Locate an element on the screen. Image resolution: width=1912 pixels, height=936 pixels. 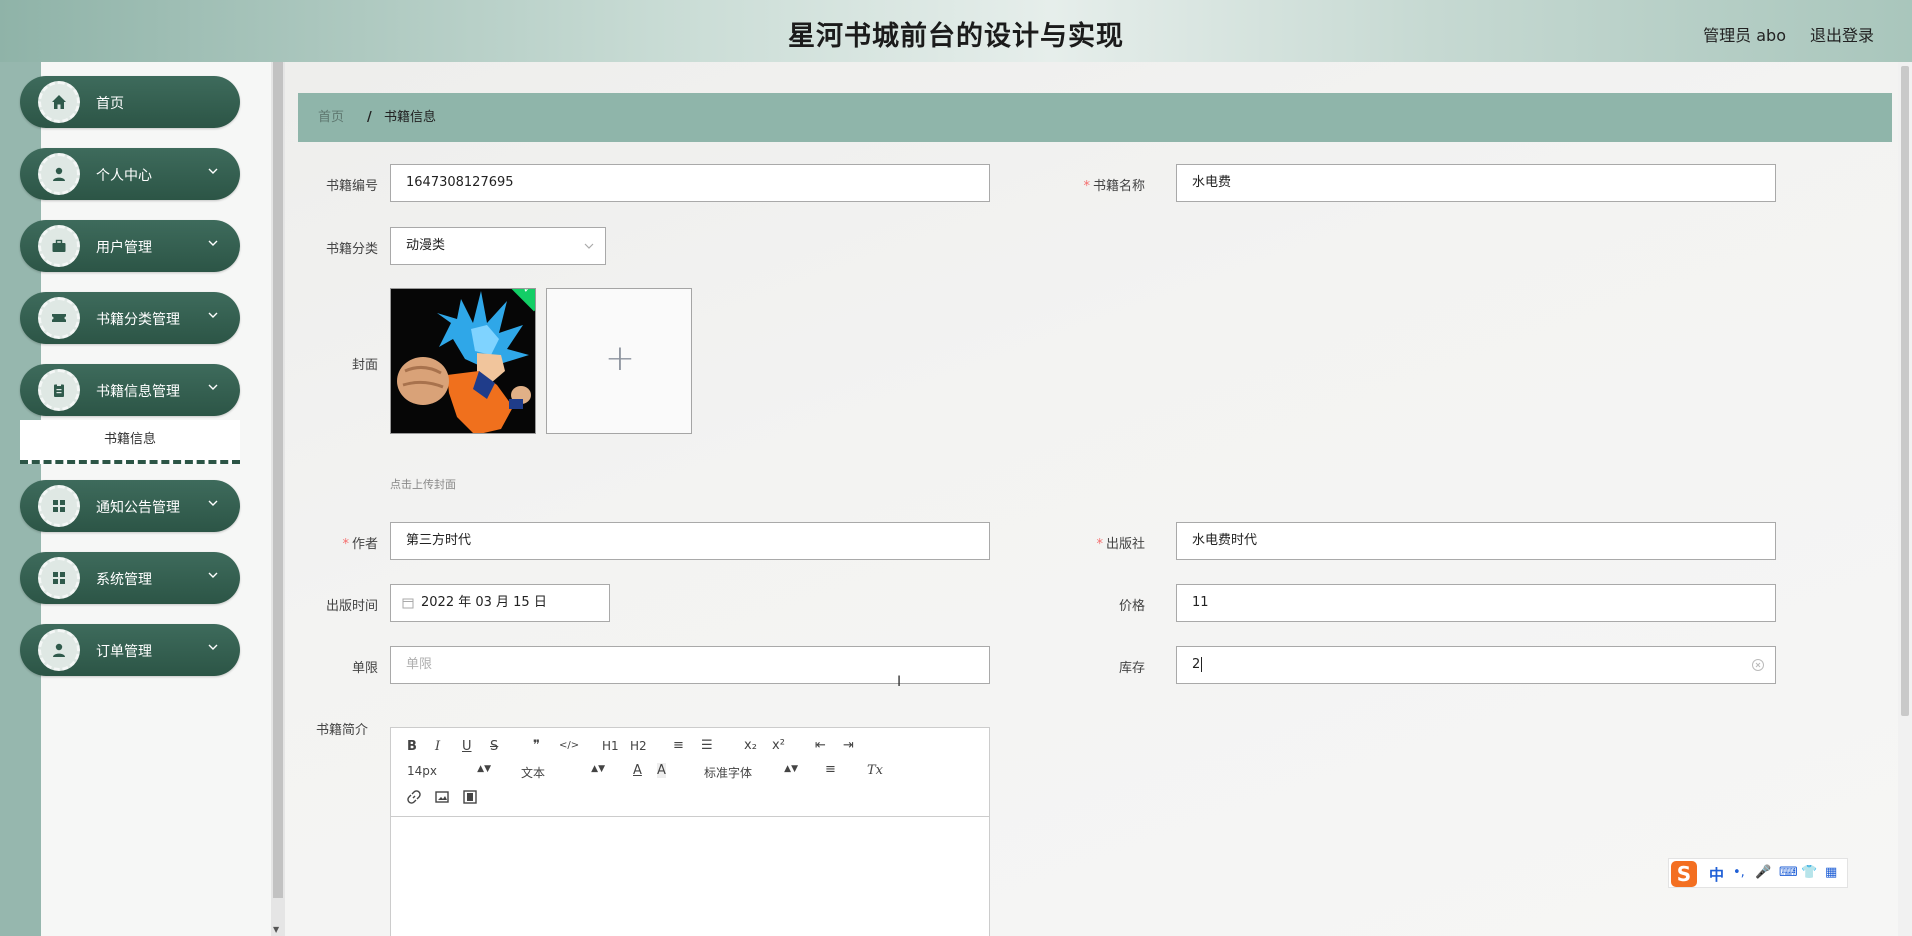
cover-character-image is located at coordinates (463, 361).